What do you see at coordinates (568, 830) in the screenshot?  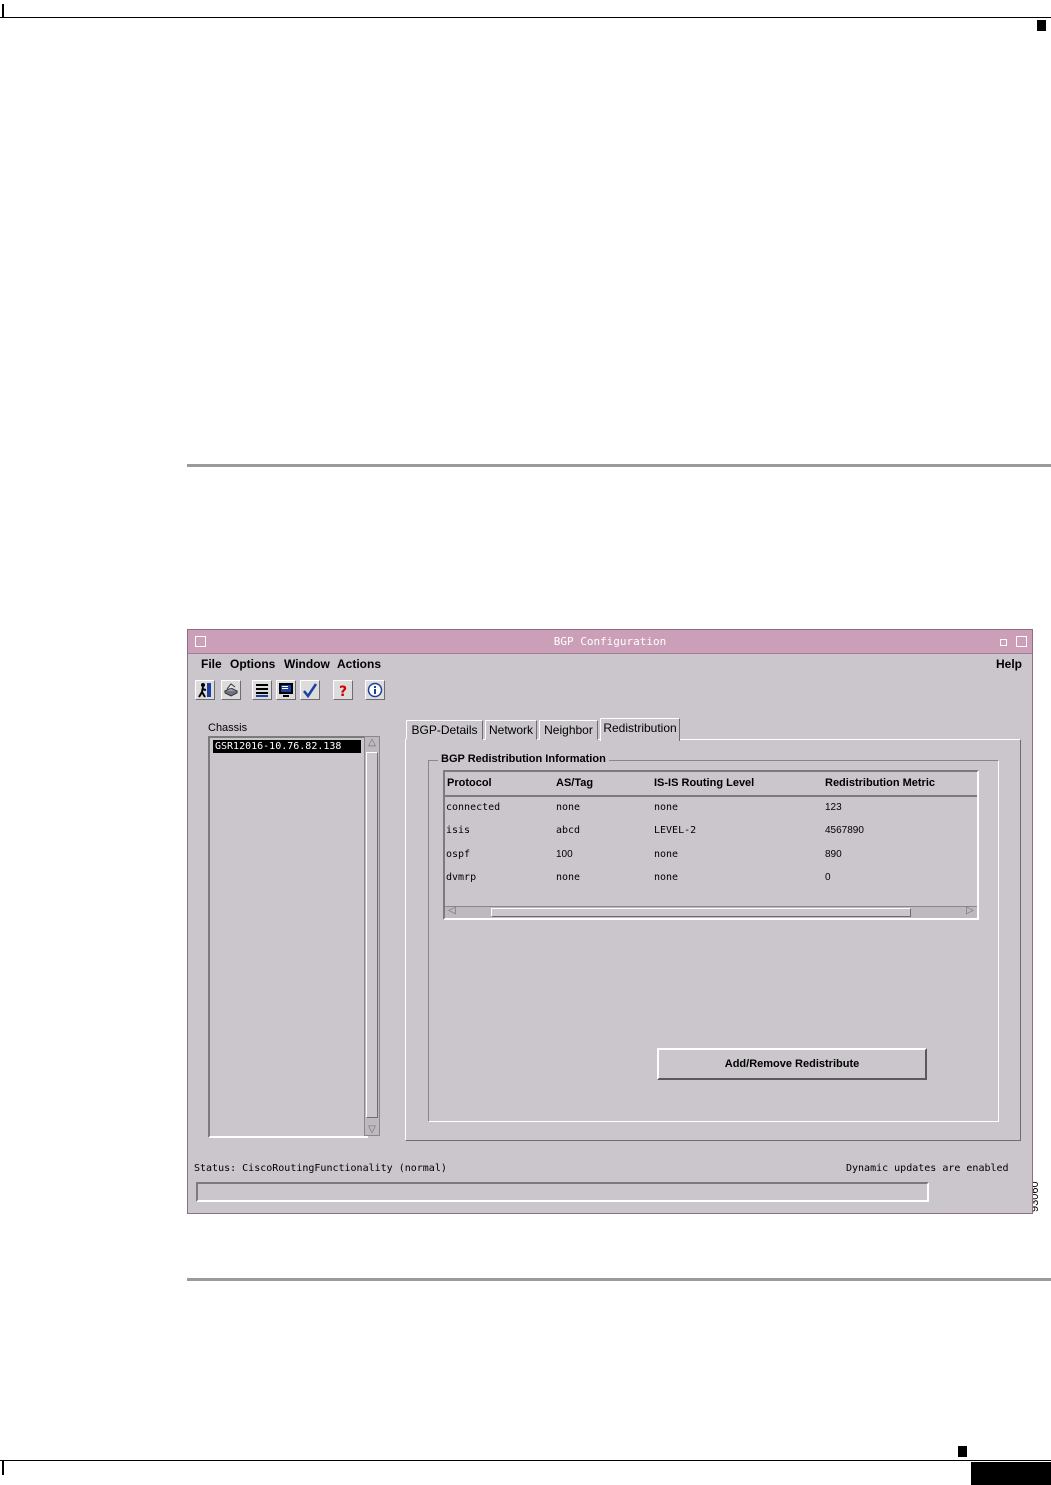 I see `cell-as-tag: abcd` at bounding box center [568, 830].